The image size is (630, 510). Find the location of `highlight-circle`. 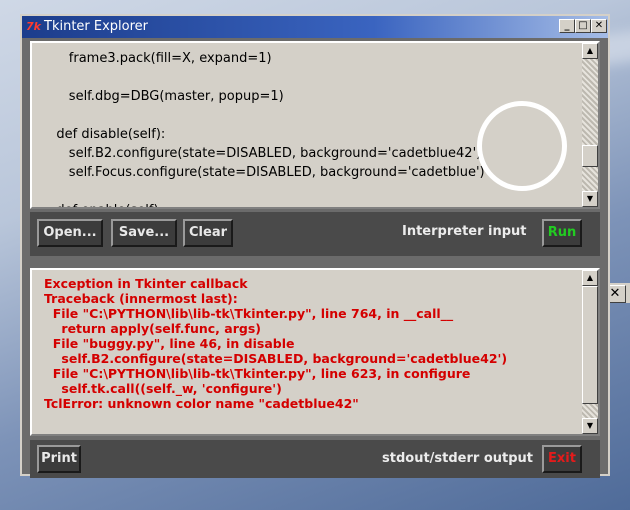

highlight-circle is located at coordinates (522, 146).